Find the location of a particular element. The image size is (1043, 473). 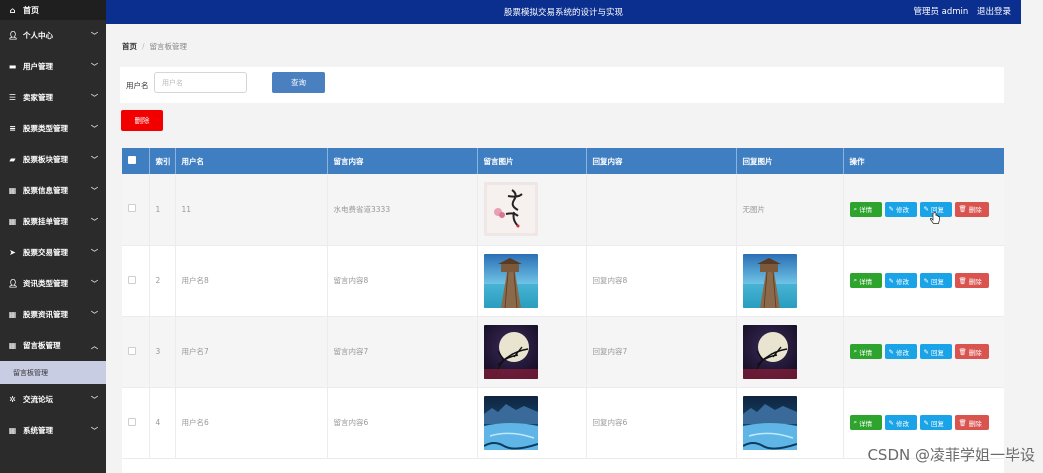

sidebar-item: ▦ 股票信息管理 ﹀ is located at coordinates (53, 190).